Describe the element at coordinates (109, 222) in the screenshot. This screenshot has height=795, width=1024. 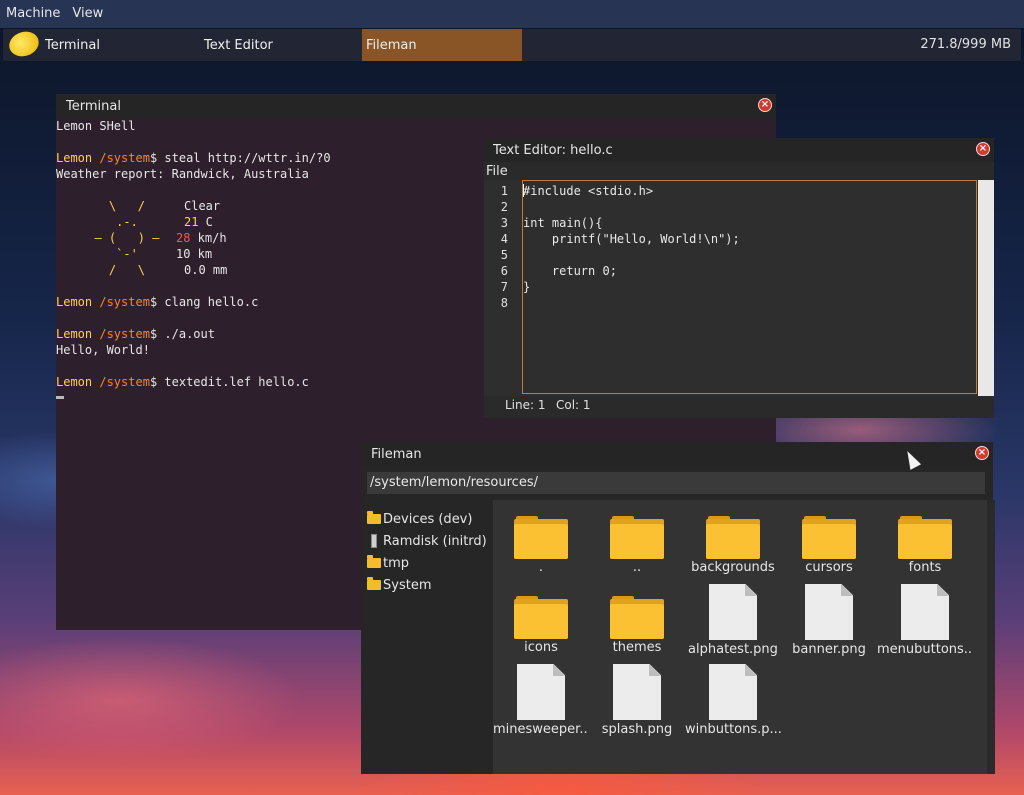
I see `weather-art: .-.` at that location.